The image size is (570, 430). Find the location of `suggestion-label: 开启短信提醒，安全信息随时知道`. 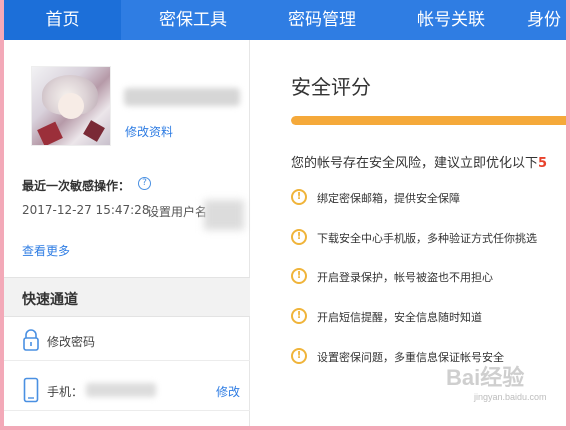

suggestion-label: 开启短信提醒，安全信息随时知道 is located at coordinates (399, 317).